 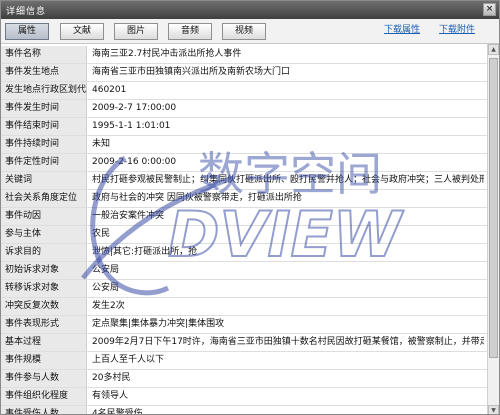 I want to click on row-label: 事件参与人数, so click(x=44, y=378).